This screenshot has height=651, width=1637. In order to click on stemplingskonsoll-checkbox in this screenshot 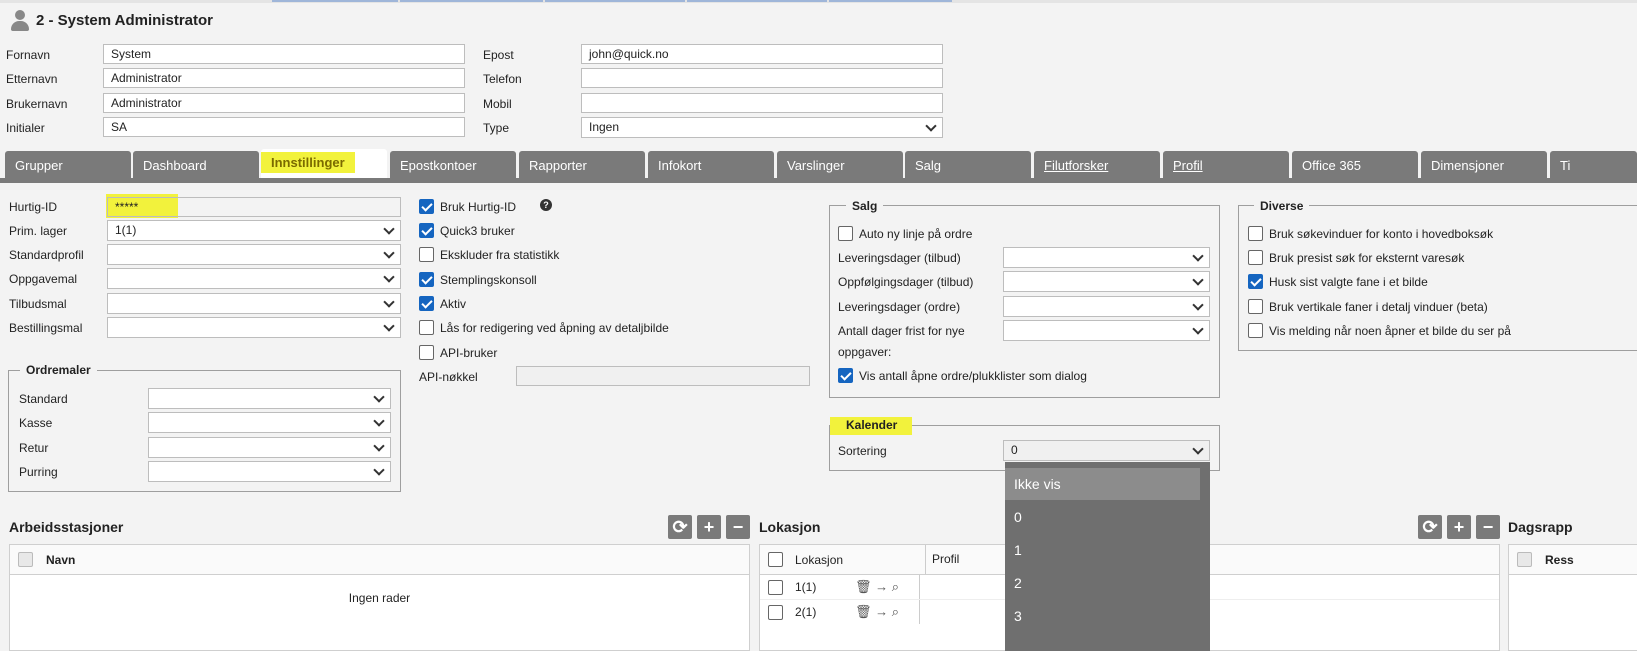, I will do `click(426, 279)`.